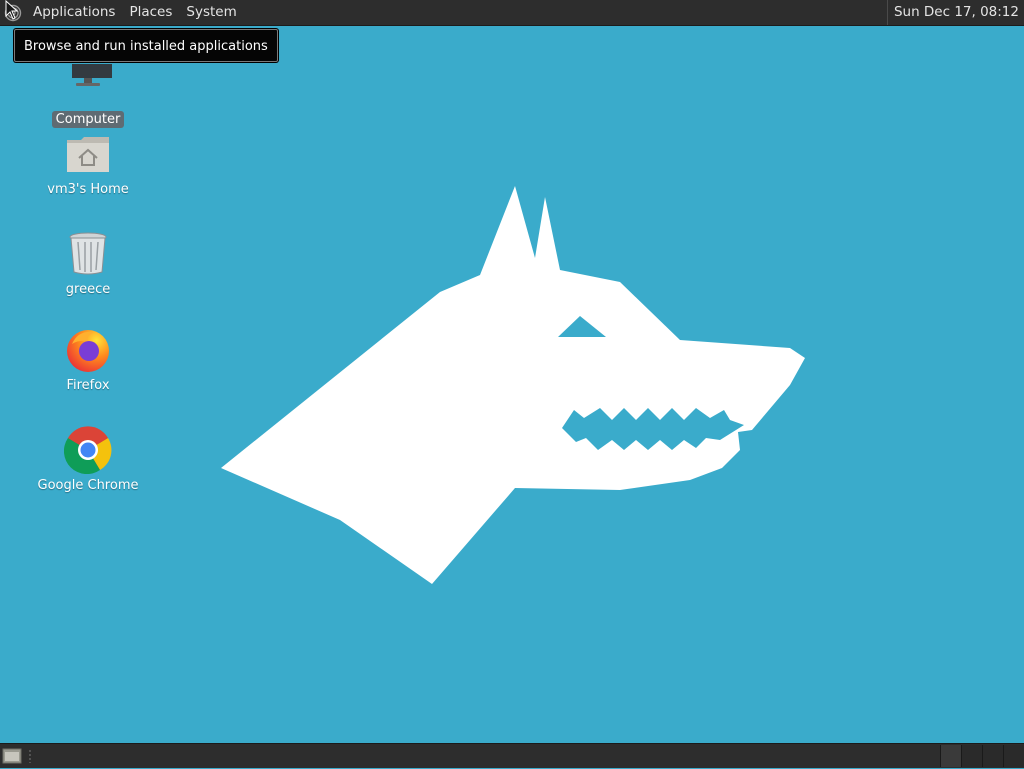  Describe the element at coordinates (146, 45) in the screenshot. I see `applications-tooltip: Browse and run installed applications` at that location.